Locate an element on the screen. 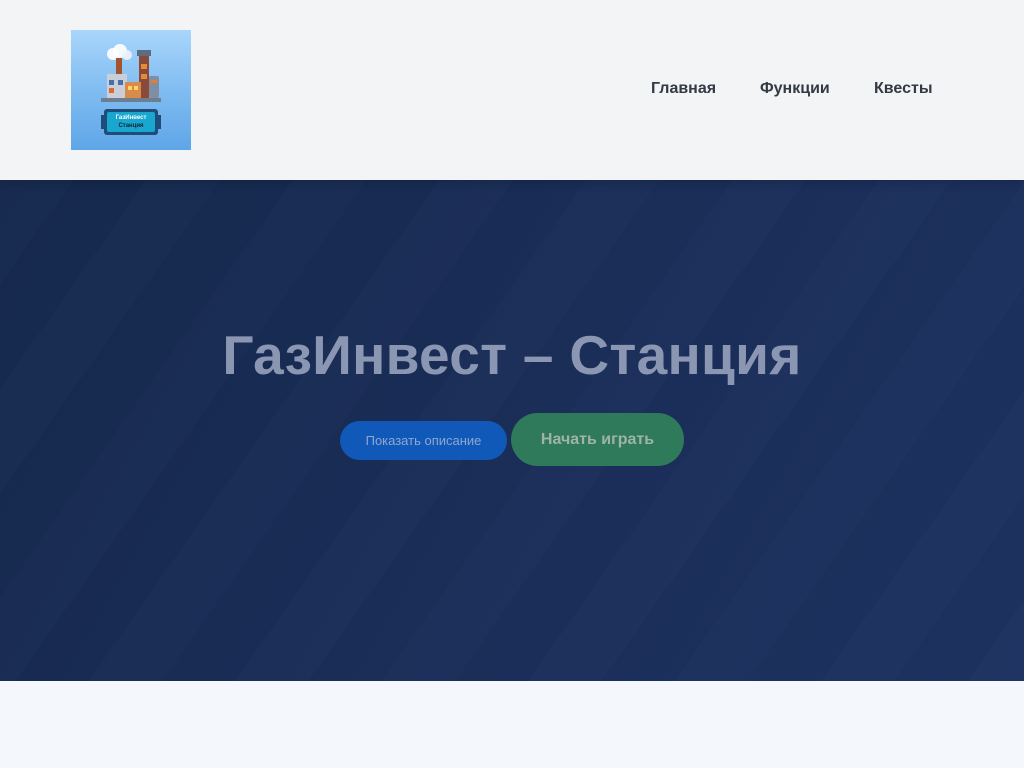 The image size is (1024, 768). hero-title: ГазИнвест – Станция is located at coordinates (512, 355).